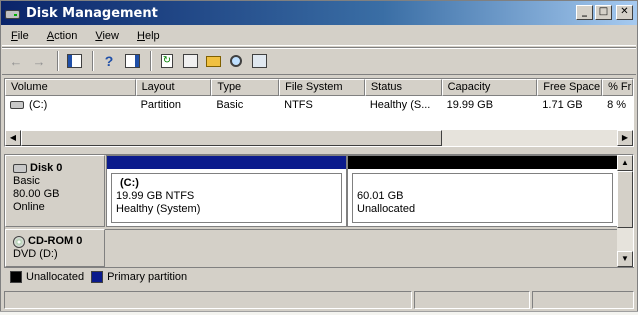  Describe the element at coordinates (35, 254) in the screenshot. I see `cdrom-0-drive: DVD (D:)` at that location.